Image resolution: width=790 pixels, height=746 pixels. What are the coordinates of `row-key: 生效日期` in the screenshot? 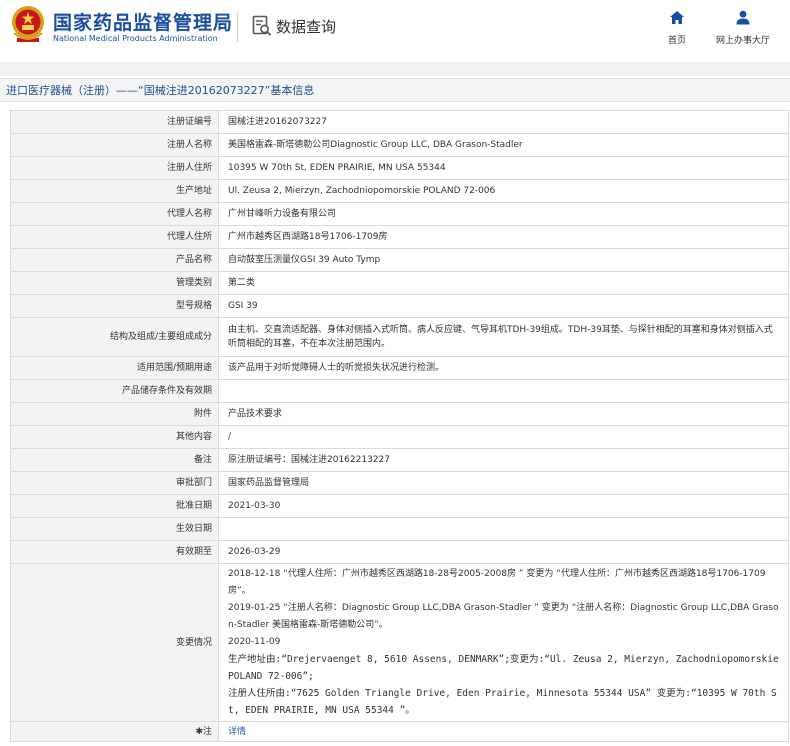 It's located at (114, 529).